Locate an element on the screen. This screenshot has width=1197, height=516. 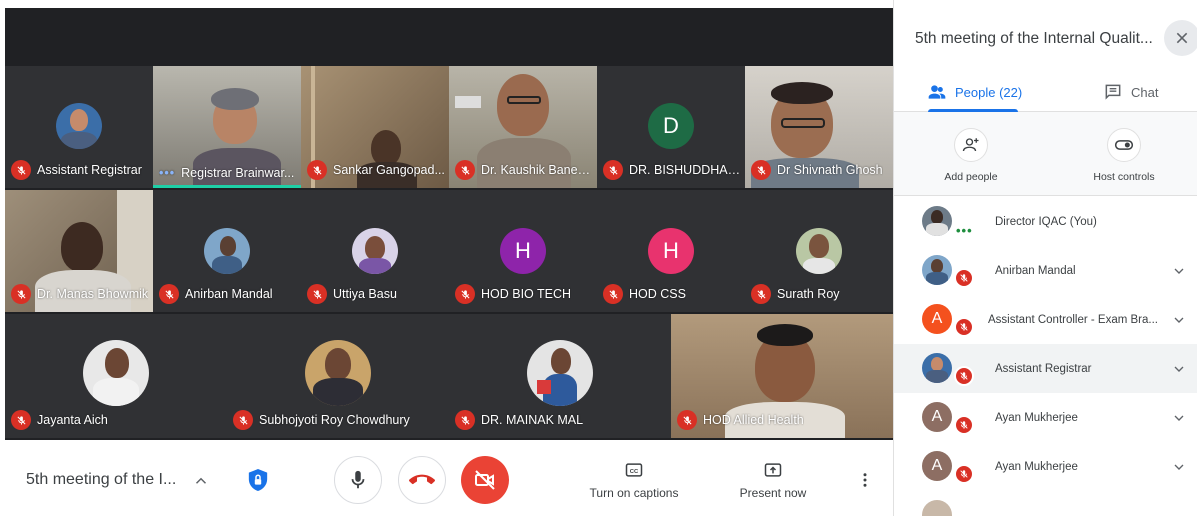
participant-tile: Surath Roy is located at coordinates (819, 251).